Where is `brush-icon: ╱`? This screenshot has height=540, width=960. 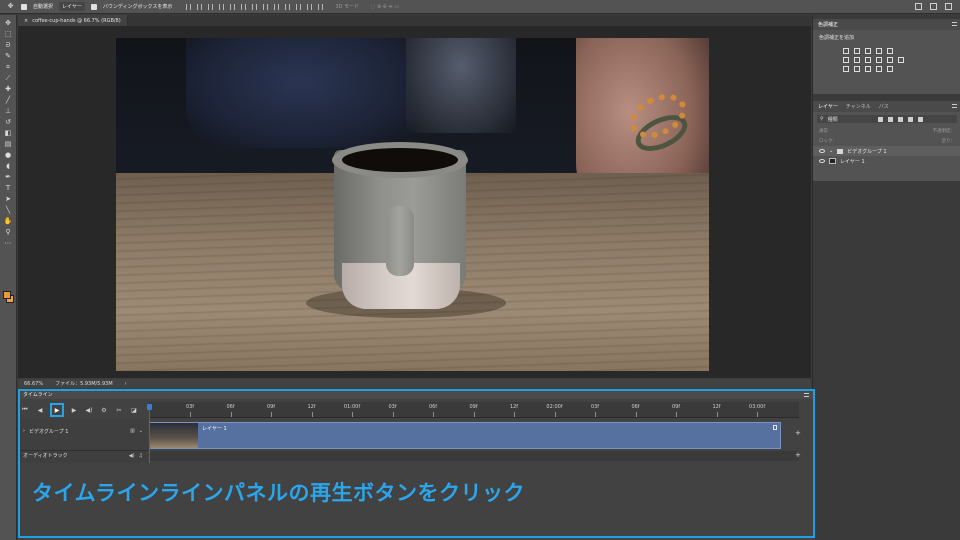 brush-icon: ╱ is located at coordinates (8, 100).